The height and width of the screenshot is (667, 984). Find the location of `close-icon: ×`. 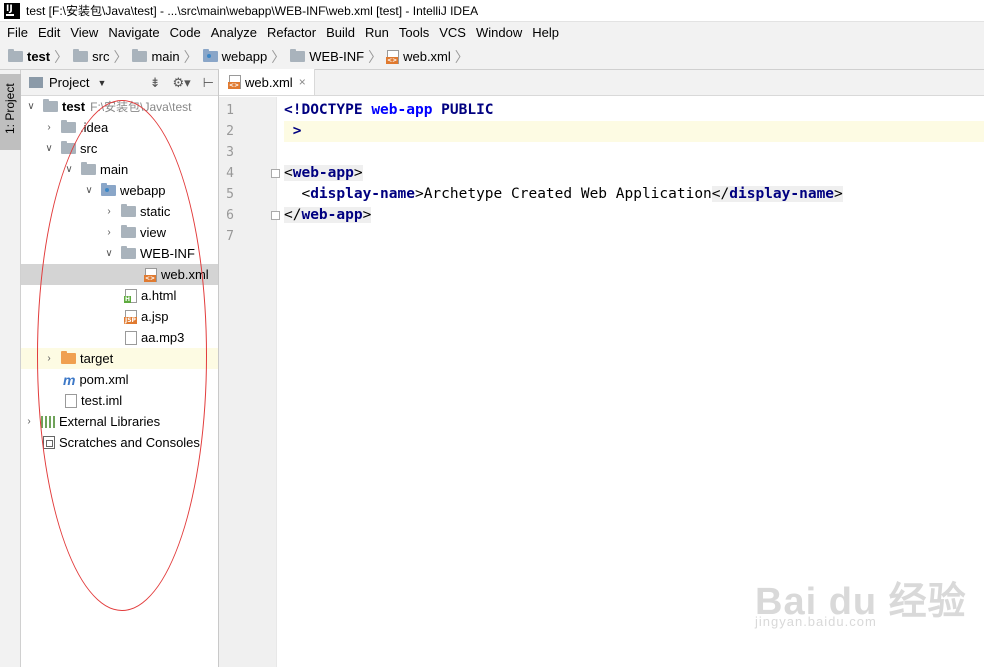

close-icon: × is located at coordinates (302, 82).